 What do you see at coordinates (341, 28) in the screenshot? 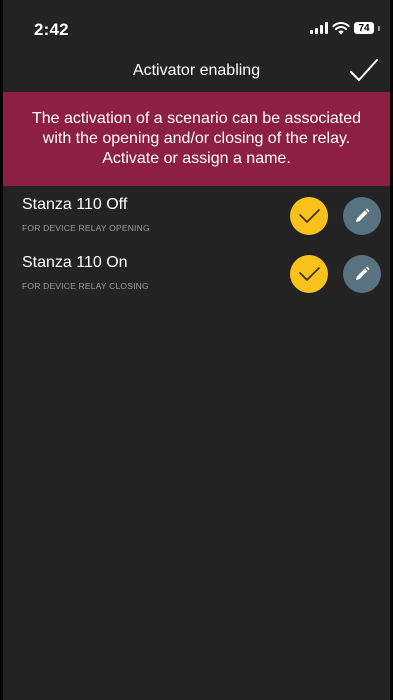
I see `wifi-icon` at bounding box center [341, 28].